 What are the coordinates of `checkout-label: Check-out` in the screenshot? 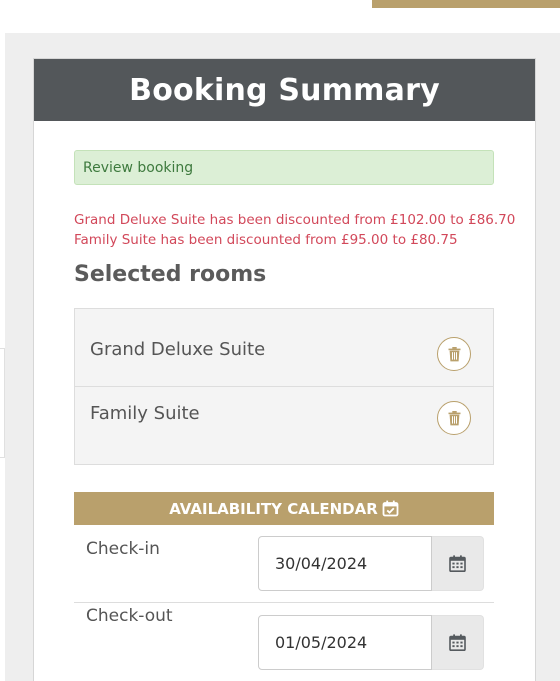 It's located at (129, 616).